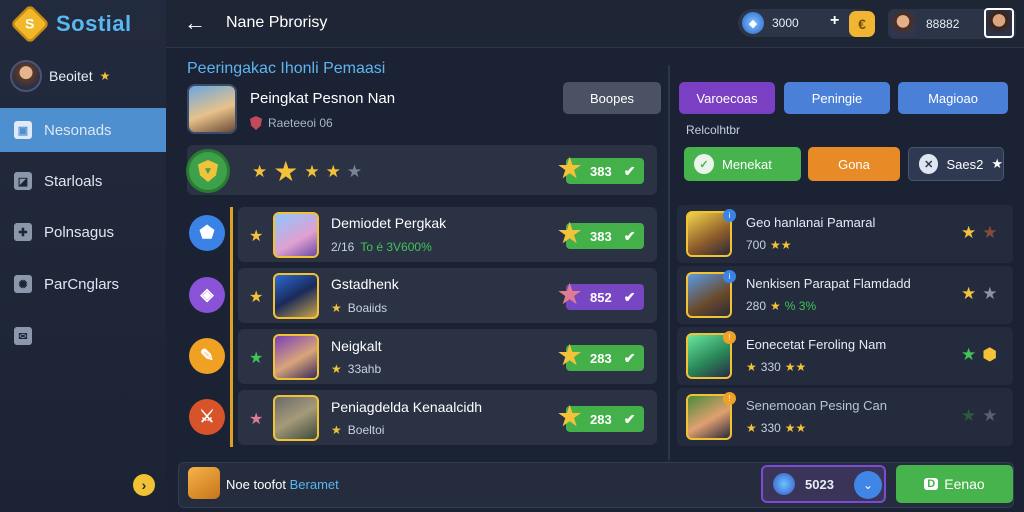 This screenshot has width=1024, height=512. I want to click on profile-name: Beoitet, so click(71, 76).